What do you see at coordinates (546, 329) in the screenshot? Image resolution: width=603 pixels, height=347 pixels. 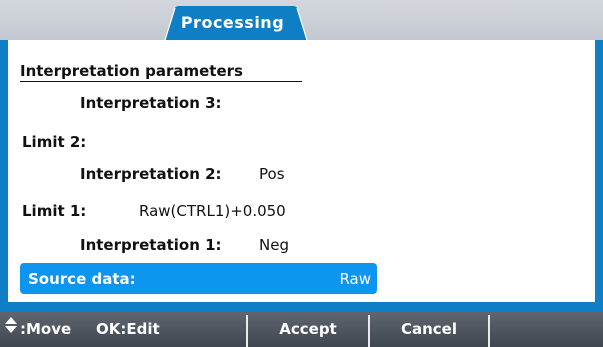 I see `empty-softkey` at bounding box center [546, 329].